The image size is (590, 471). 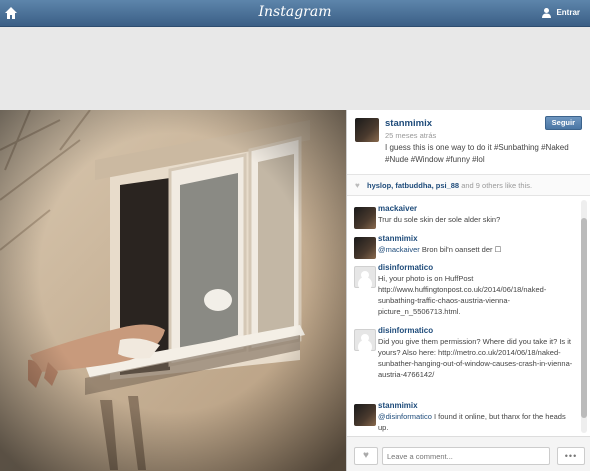 What do you see at coordinates (397, 208) in the screenshot?
I see `comment-username: mackaiver` at bounding box center [397, 208].